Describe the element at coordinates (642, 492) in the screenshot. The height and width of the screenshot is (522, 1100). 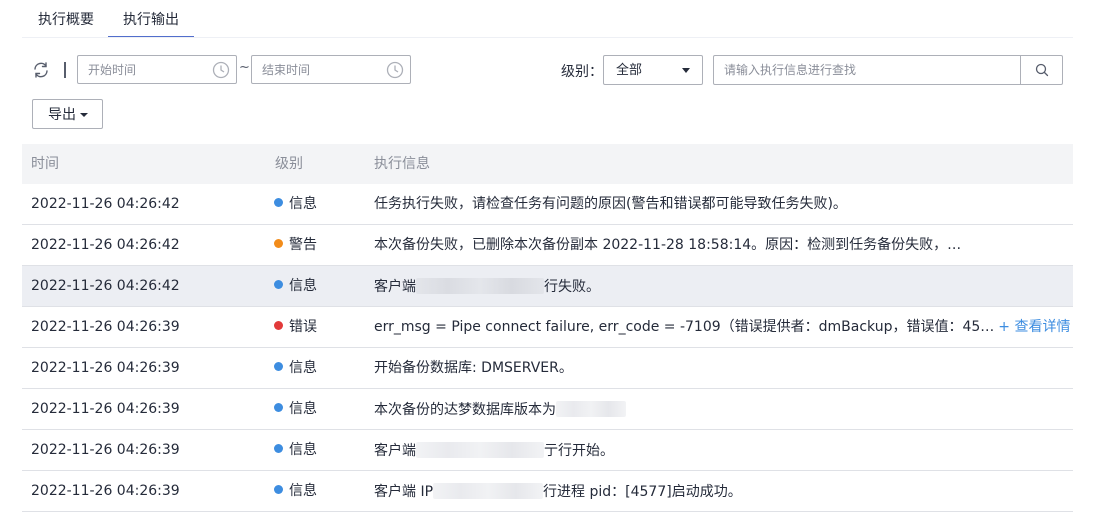
I see `message-text-tail: 行进程 pid：[4577]启动成功。` at that location.